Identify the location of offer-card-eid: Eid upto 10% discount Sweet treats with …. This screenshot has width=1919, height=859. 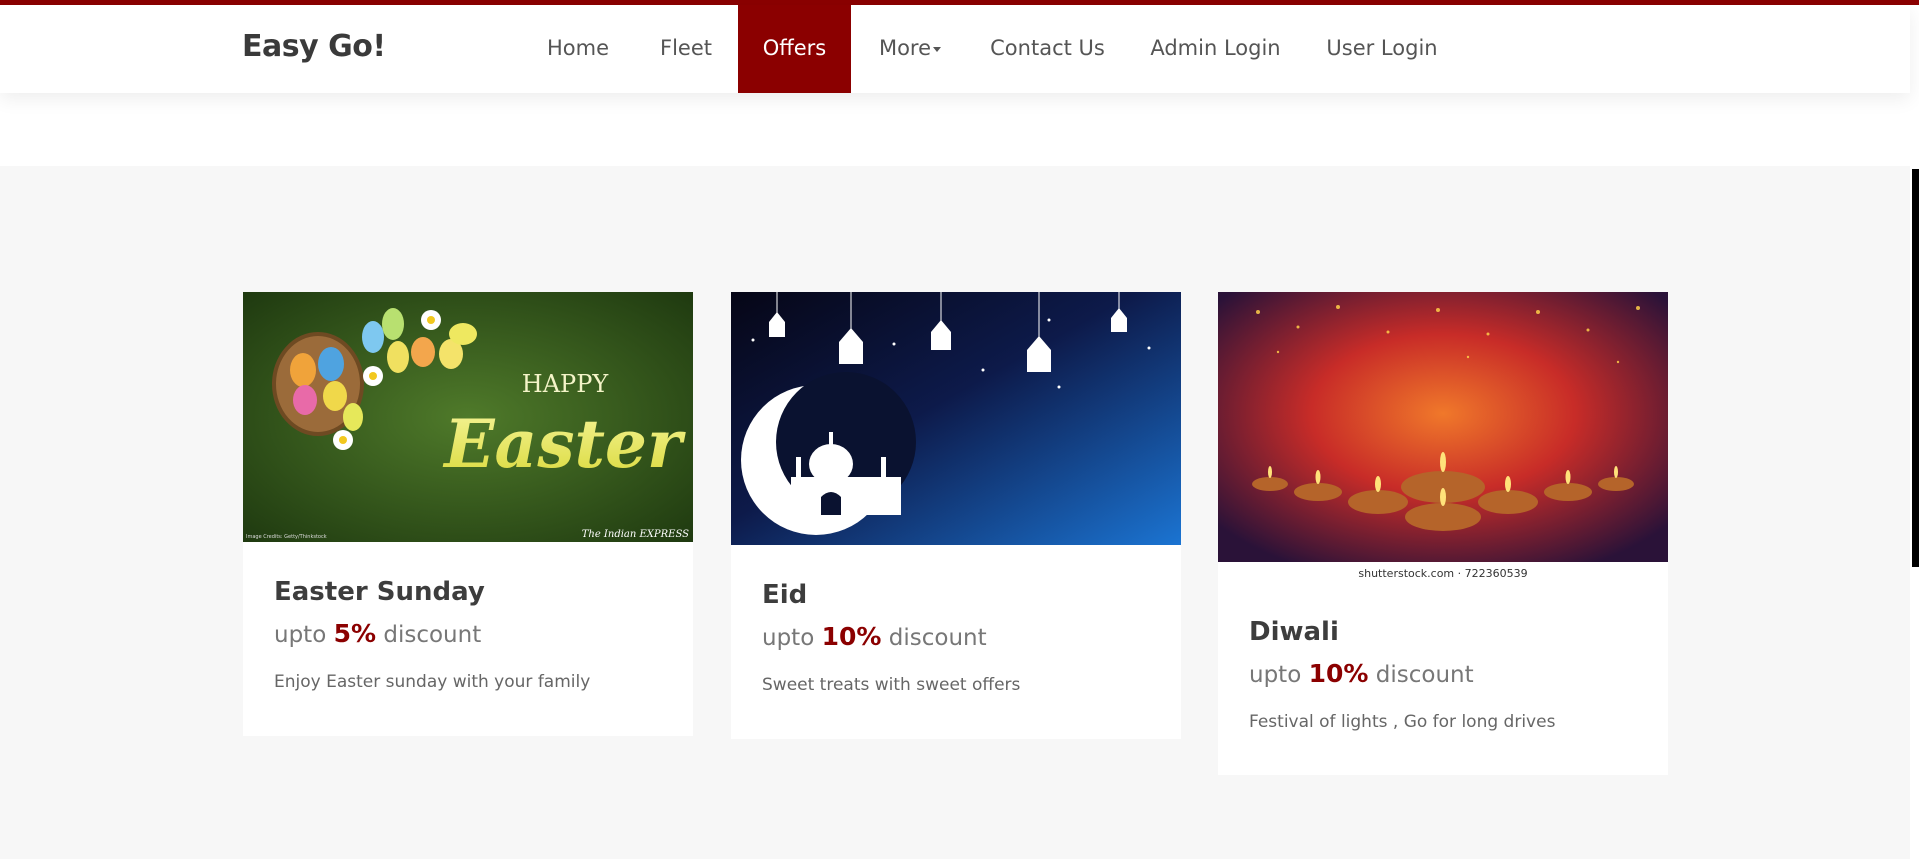
(956, 515).